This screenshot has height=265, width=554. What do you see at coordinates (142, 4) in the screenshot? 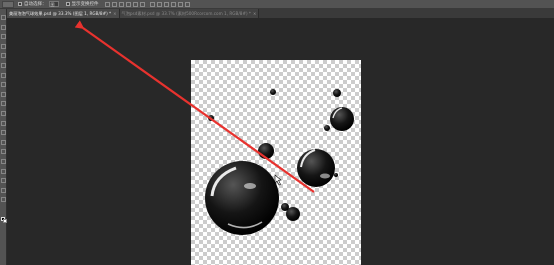
I see `align-right-icon` at bounding box center [142, 4].